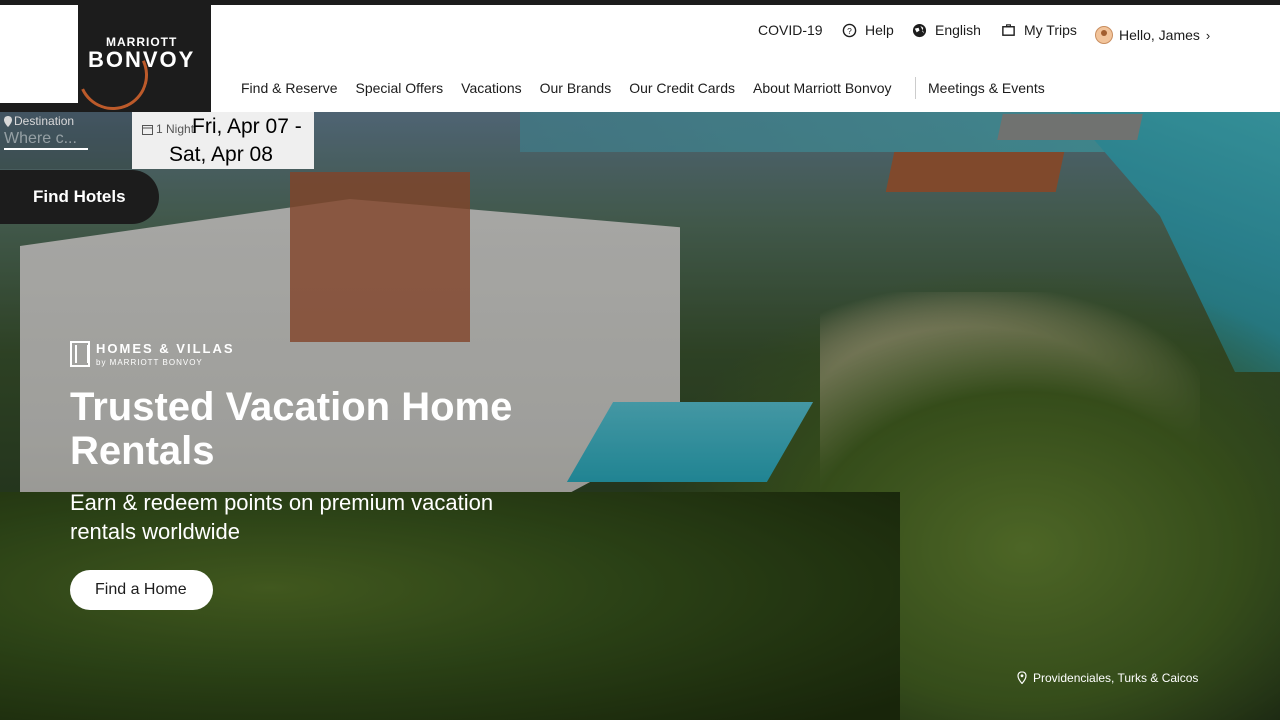 The image size is (1280, 720). What do you see at coordinates (1104, 35) in the screenshot?
I see `avatar` at bounding box center [1104, 35].